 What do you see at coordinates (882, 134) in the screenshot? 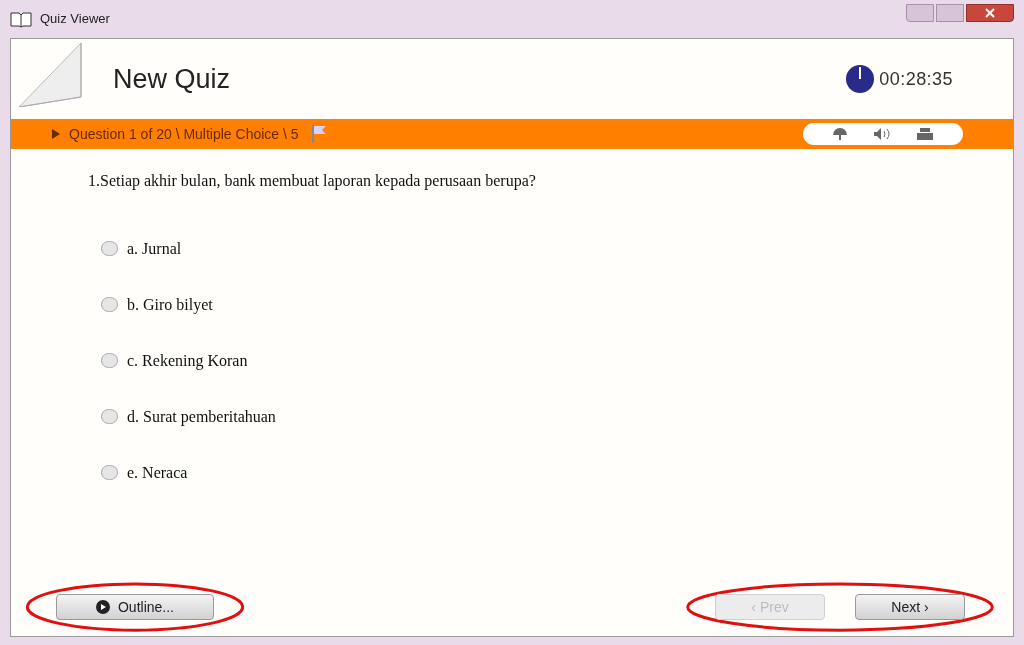
I see `speaker-icon` at bounding box center [882, 134].